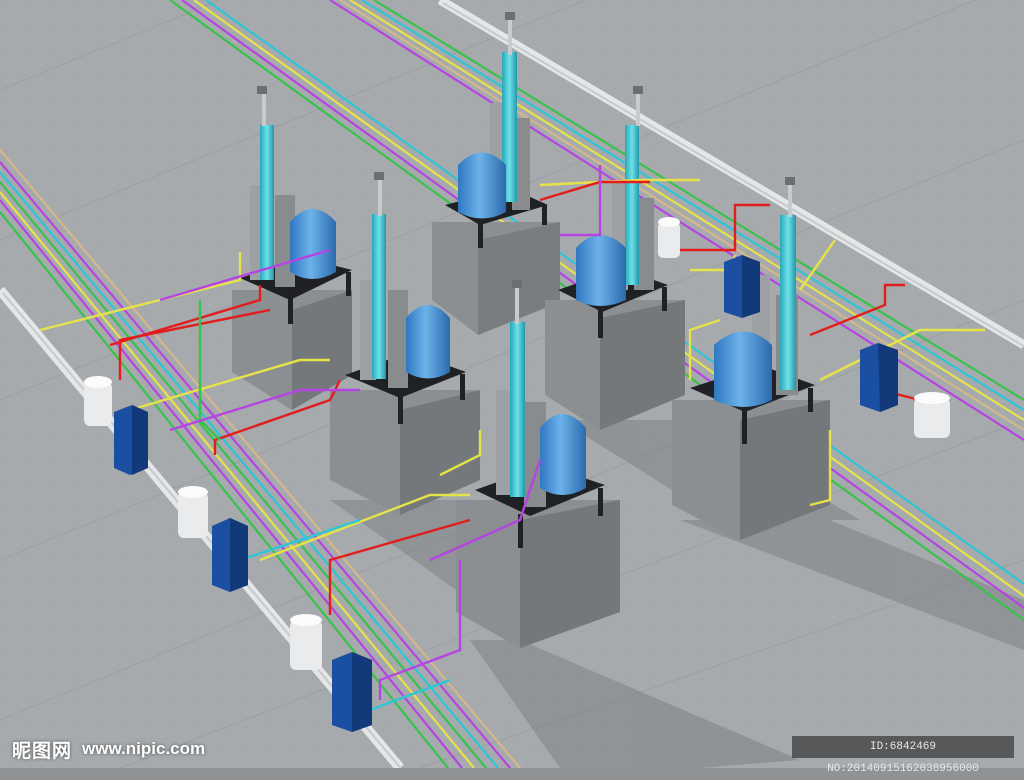 The image size is (1024, 780). What do you see at coordinates (903, 755) in the screenshot?
I see `watermark-id-line: ID:6842469 NO:20140915162038956000` at bounding box center [903, 755].